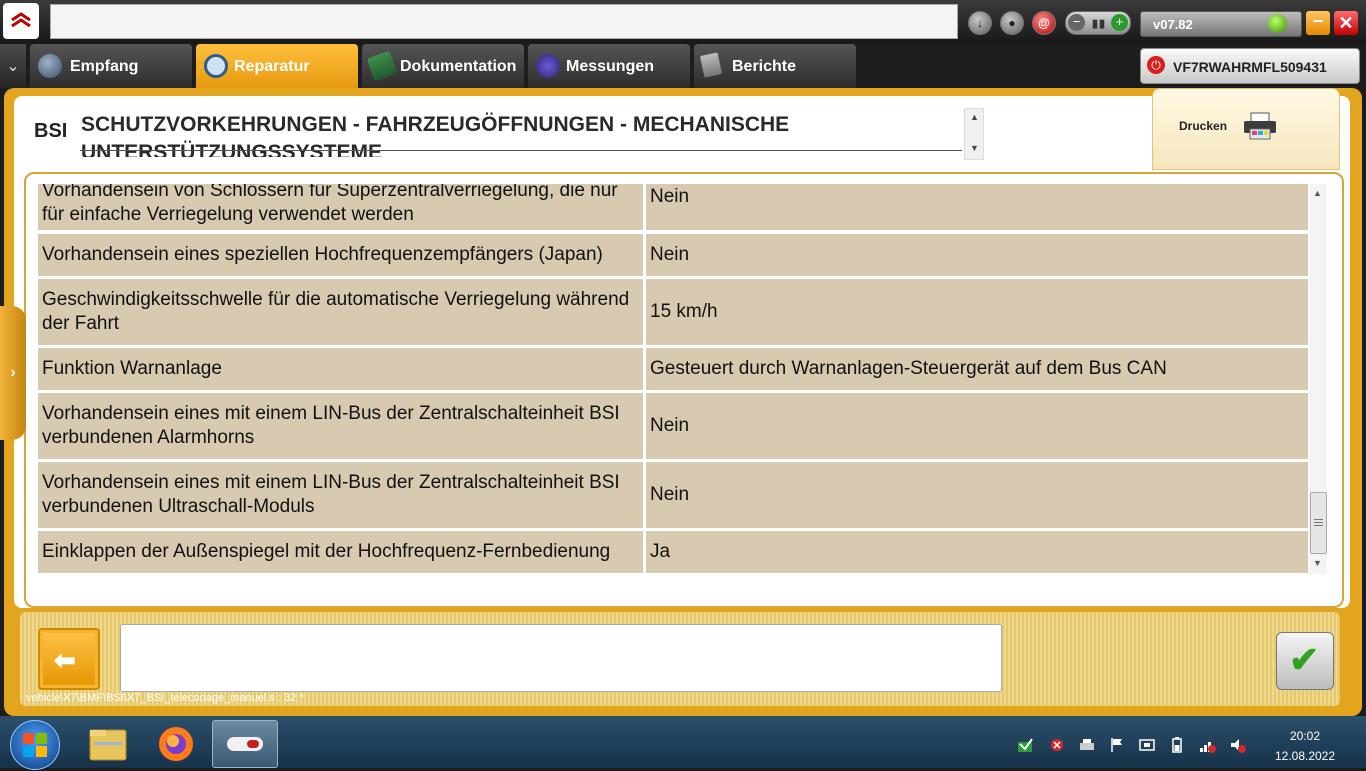  I want to click on system-clock: 20:02 12.08.2022, so click(1305, 746).